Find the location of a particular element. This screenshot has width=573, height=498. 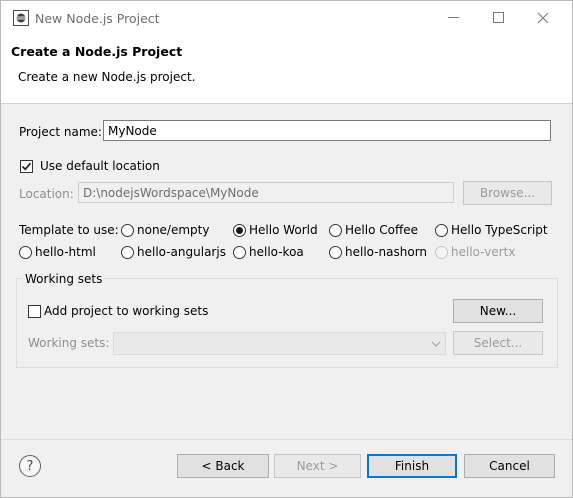

maximize-button is located at coordinates (498, 17).